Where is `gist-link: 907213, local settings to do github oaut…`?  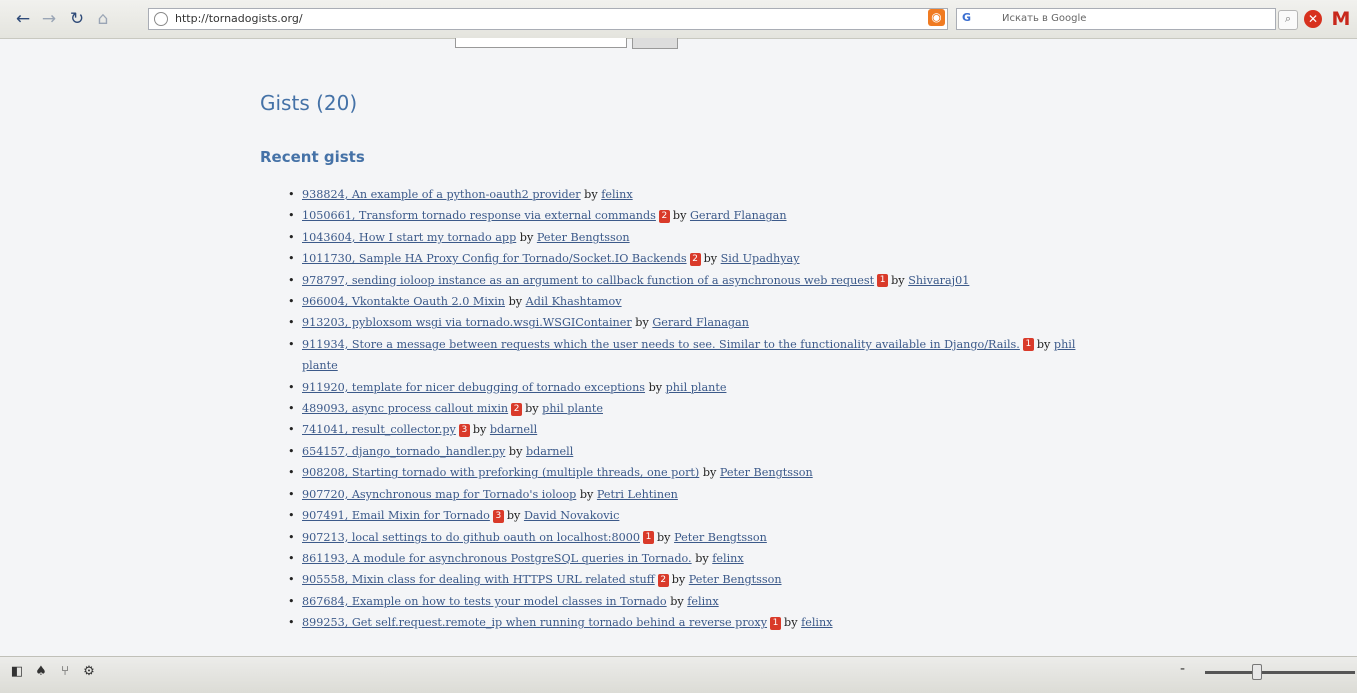
gist-link: 907213, local settings to do github oaut… is located at coordinates (471, 537).